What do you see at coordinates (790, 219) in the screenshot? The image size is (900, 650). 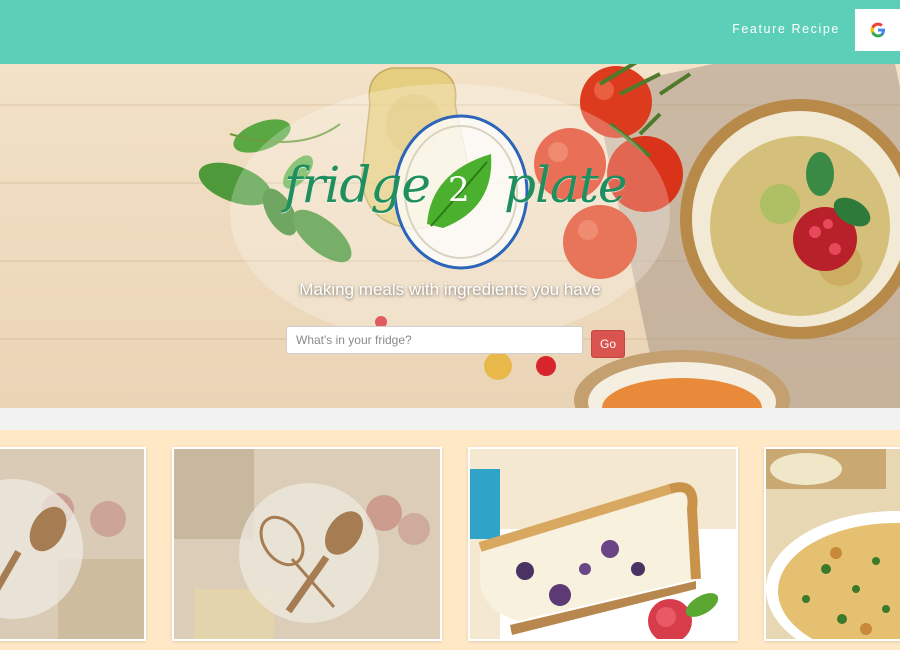 I see `dip-bowl` at bounding box center [790, 219].